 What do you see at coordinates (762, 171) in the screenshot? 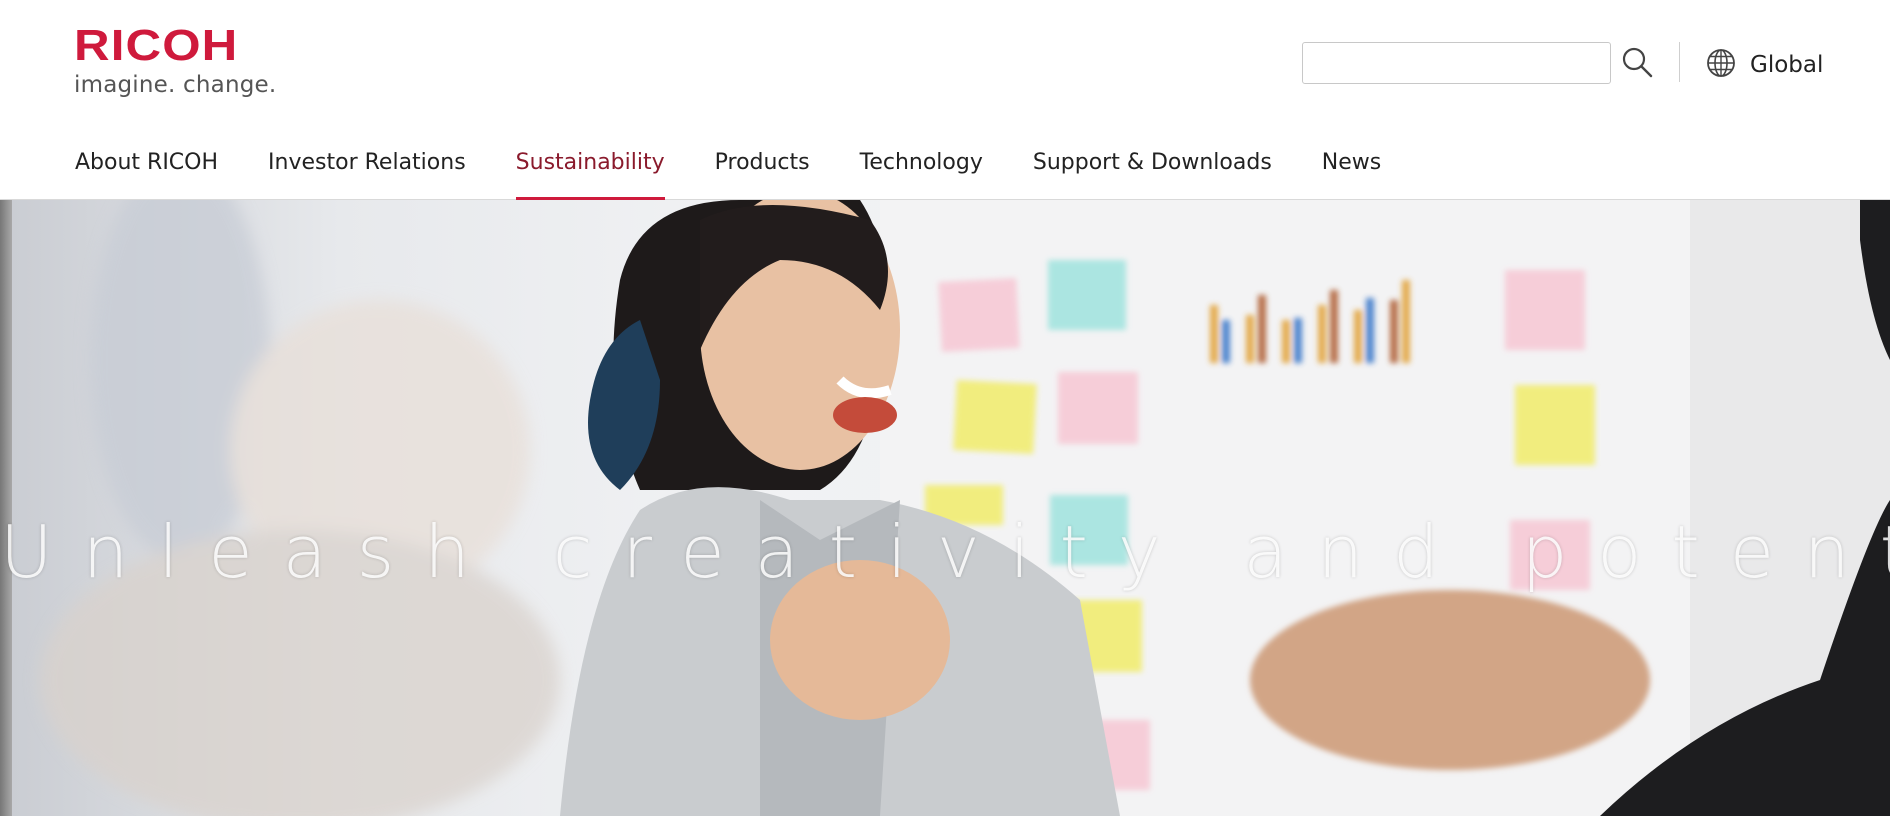
I see `nav-item-products: Products` at bounding box center [762, 171].